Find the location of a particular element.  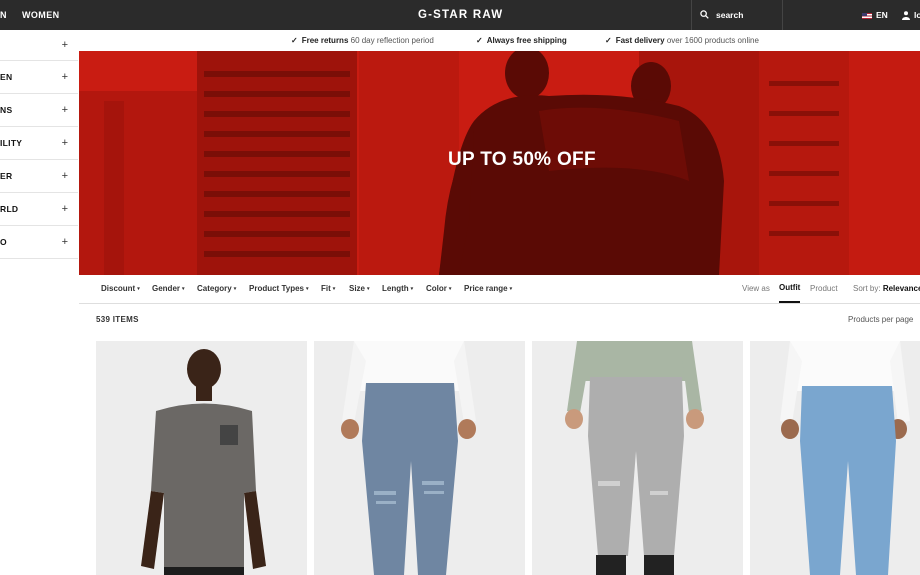

filter-label: Category is located at coordinates (214, 289).